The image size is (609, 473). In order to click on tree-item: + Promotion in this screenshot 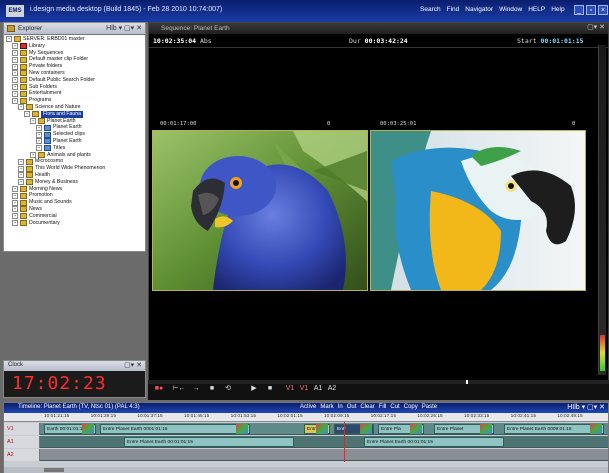, I will do `click(75, 195)`.